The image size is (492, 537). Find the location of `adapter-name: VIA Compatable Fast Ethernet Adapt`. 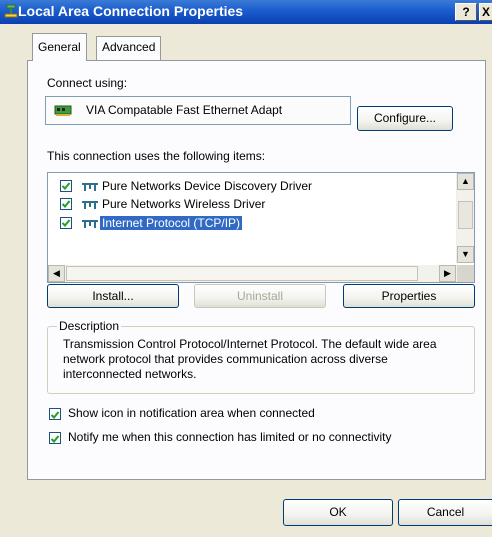

adapter-name: VIA Compatable Fast Ethernet Adapt is located at coordinates (184, 110).